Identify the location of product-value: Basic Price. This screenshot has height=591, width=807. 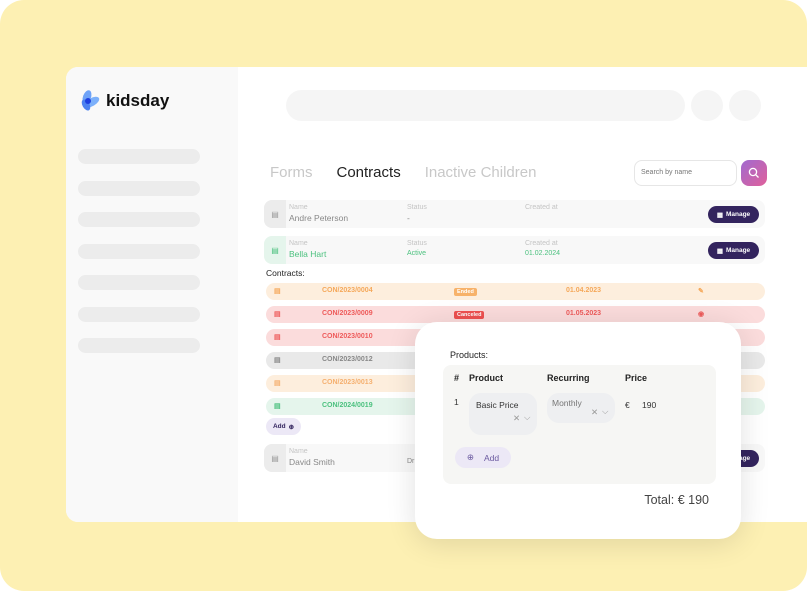
(497, 405).